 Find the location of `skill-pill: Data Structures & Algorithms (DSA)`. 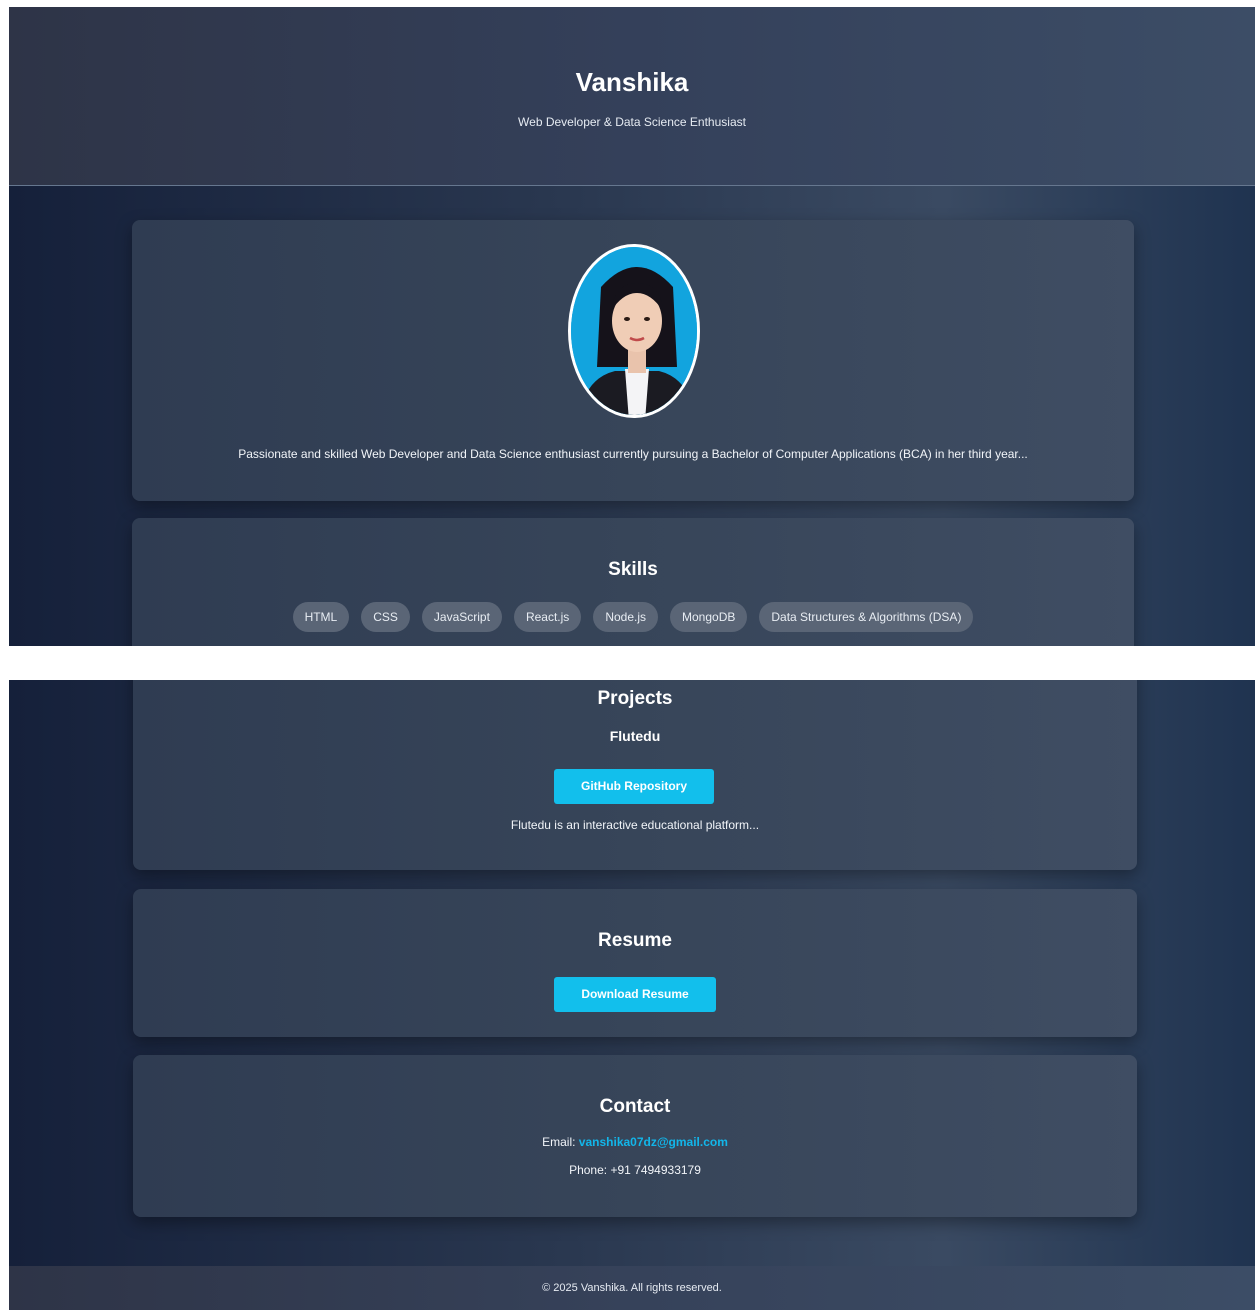

skill-pill: Data Structures & Algorithms (DSA) is located at coordinates (866, 617).